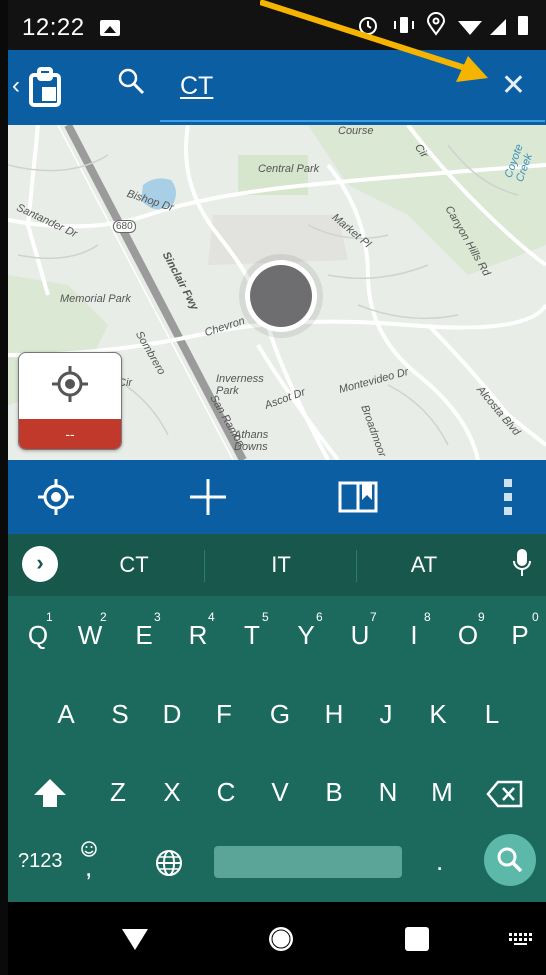  What do you see at coordinates (118, 792) in the screenshot?
I see `key-z: Z` at bounding box center [118, 792].